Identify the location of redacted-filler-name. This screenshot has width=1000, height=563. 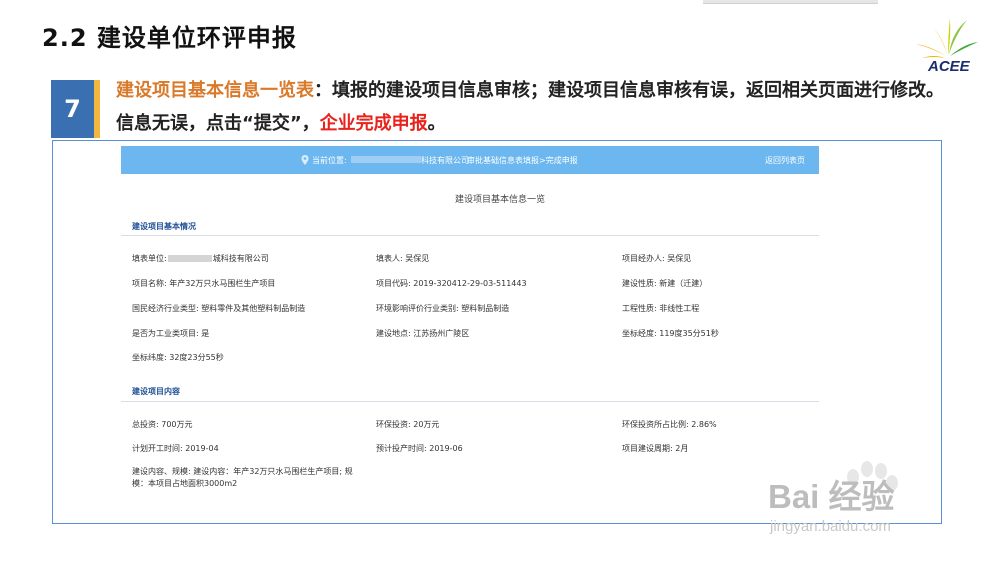
(189, 258).